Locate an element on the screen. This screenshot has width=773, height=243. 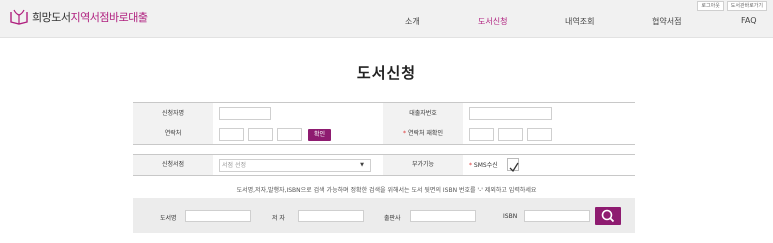
bookstore-section: 신청서점 서점 선정 ▼ 부가기능 * SMS수신 is located at coordinates (384, 165).